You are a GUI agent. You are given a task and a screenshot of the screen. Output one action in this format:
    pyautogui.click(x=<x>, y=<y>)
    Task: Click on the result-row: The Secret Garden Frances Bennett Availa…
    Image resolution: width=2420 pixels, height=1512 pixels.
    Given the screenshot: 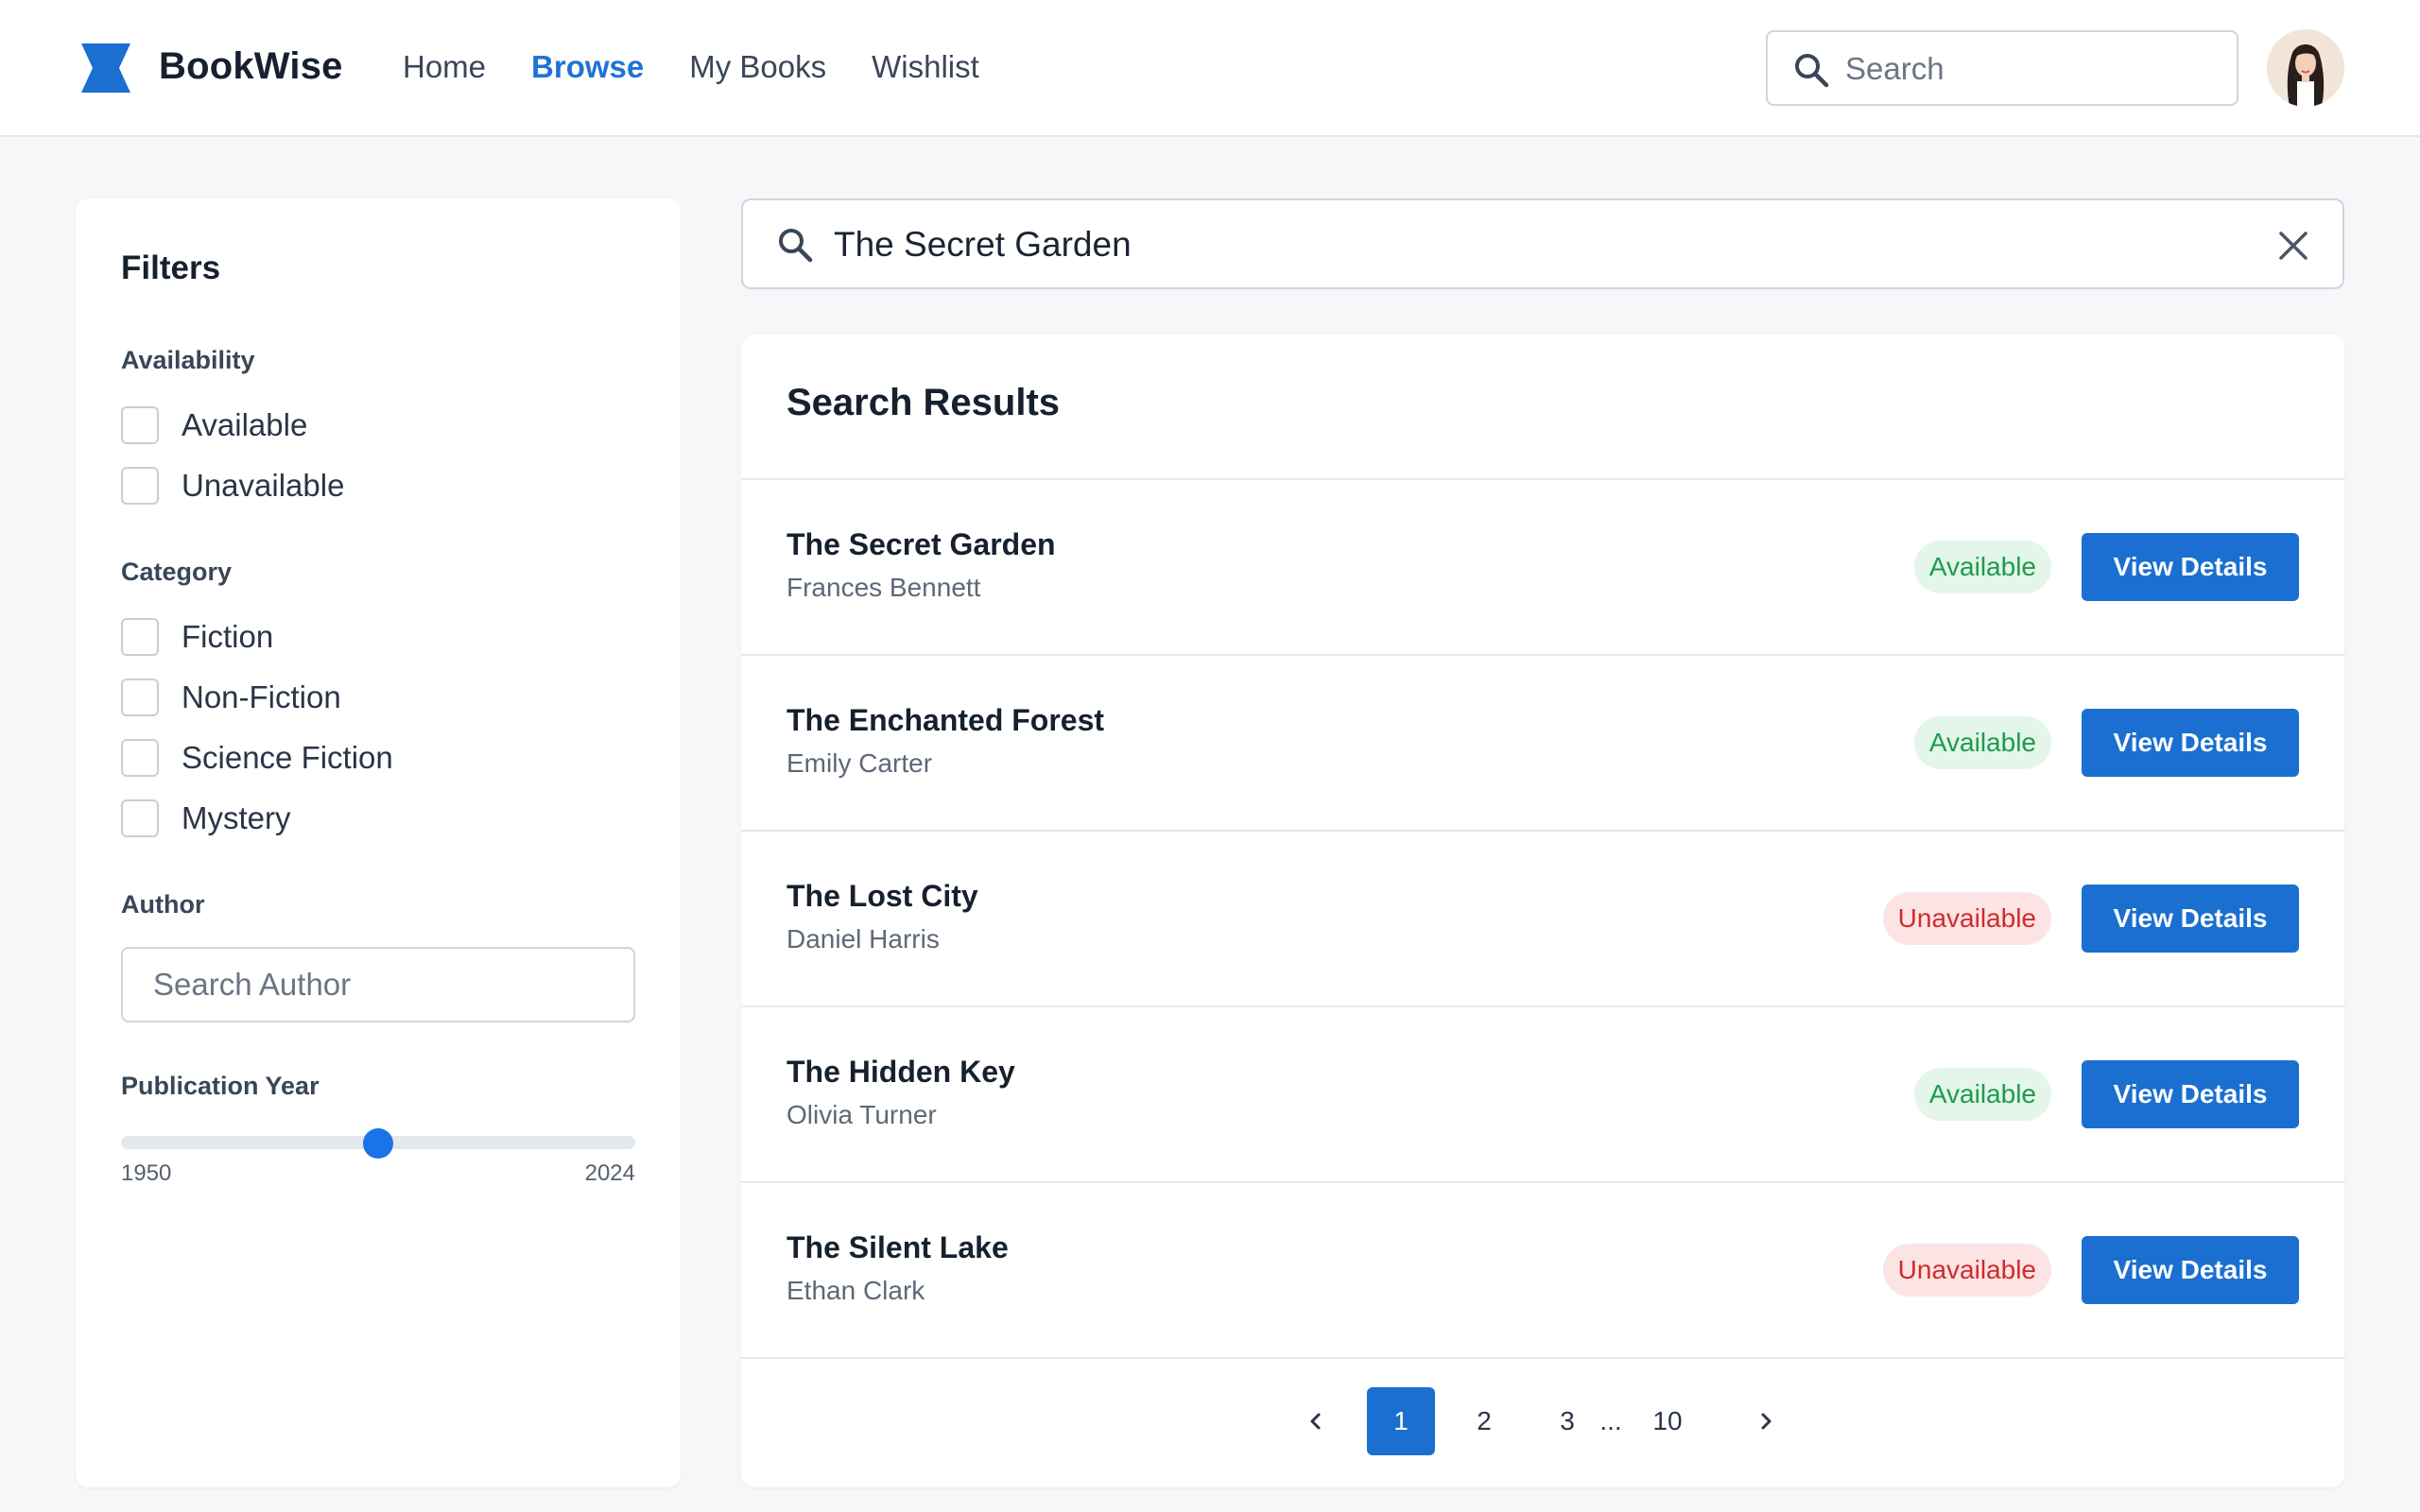 What is the action you would take?
    pyautogui.click(x=1542, y=568)
    